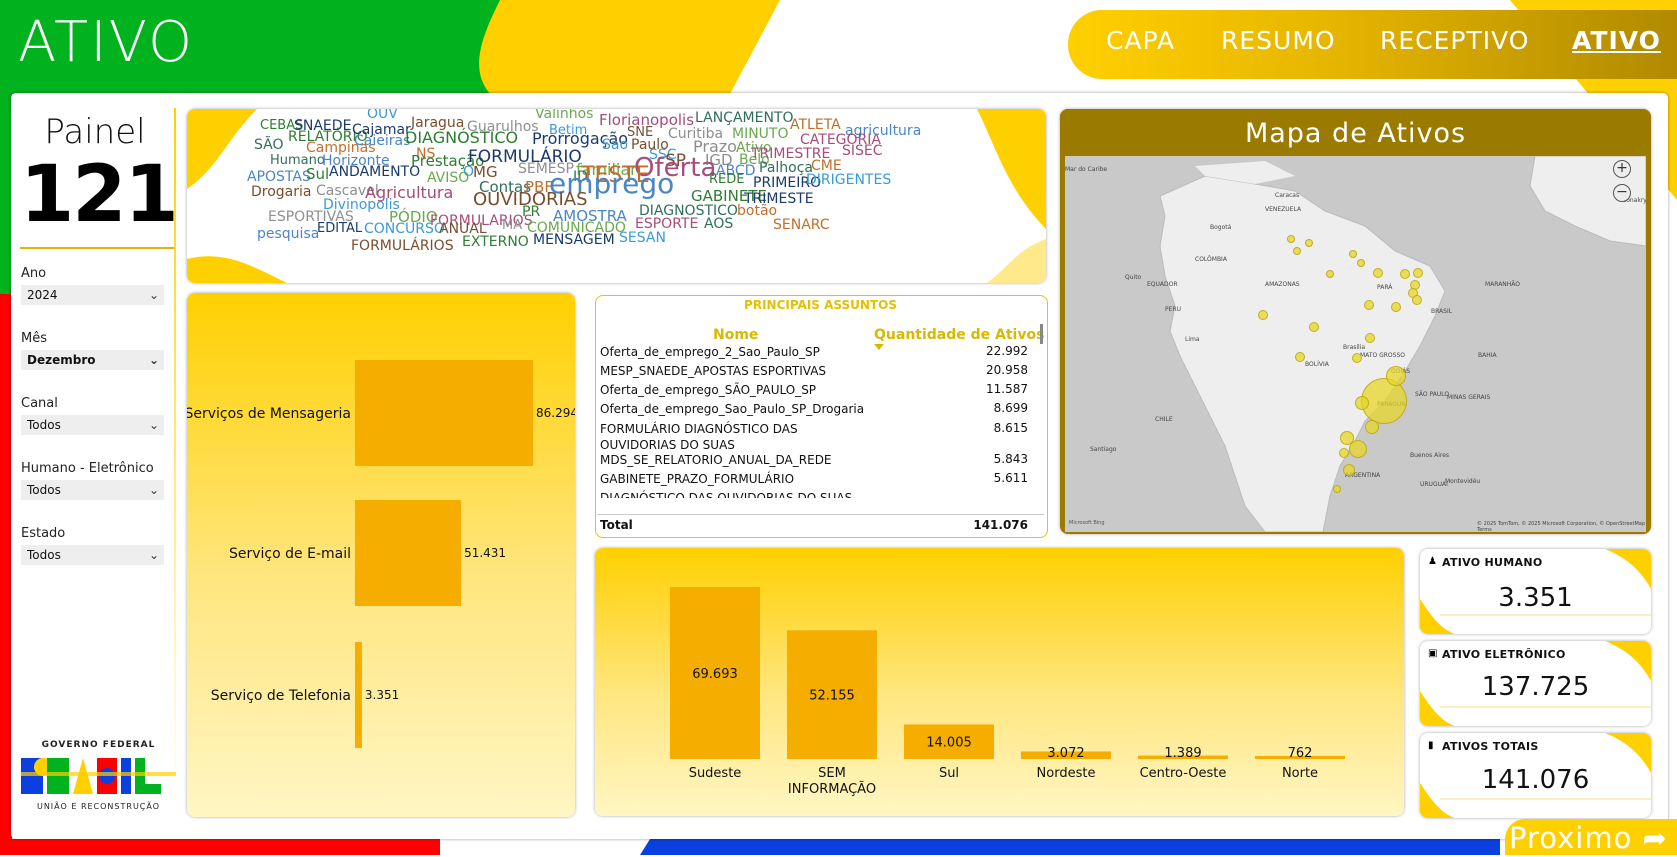 This screenshot has height=857, width=1677. Describe the element at coordinates (106, 42) in the screenshot. I see `page-title: ATIVO` at that location.